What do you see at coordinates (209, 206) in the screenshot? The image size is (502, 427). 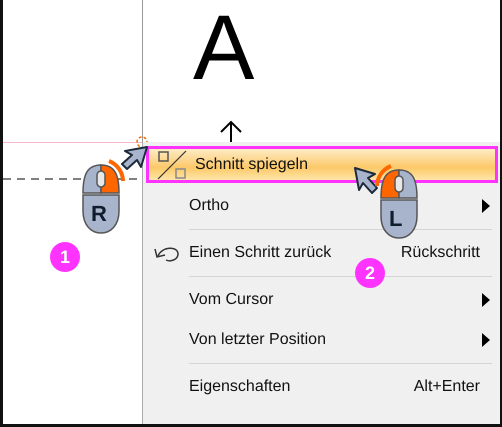 I see `menu-item: Ortho` at bounding box center [209, 206].